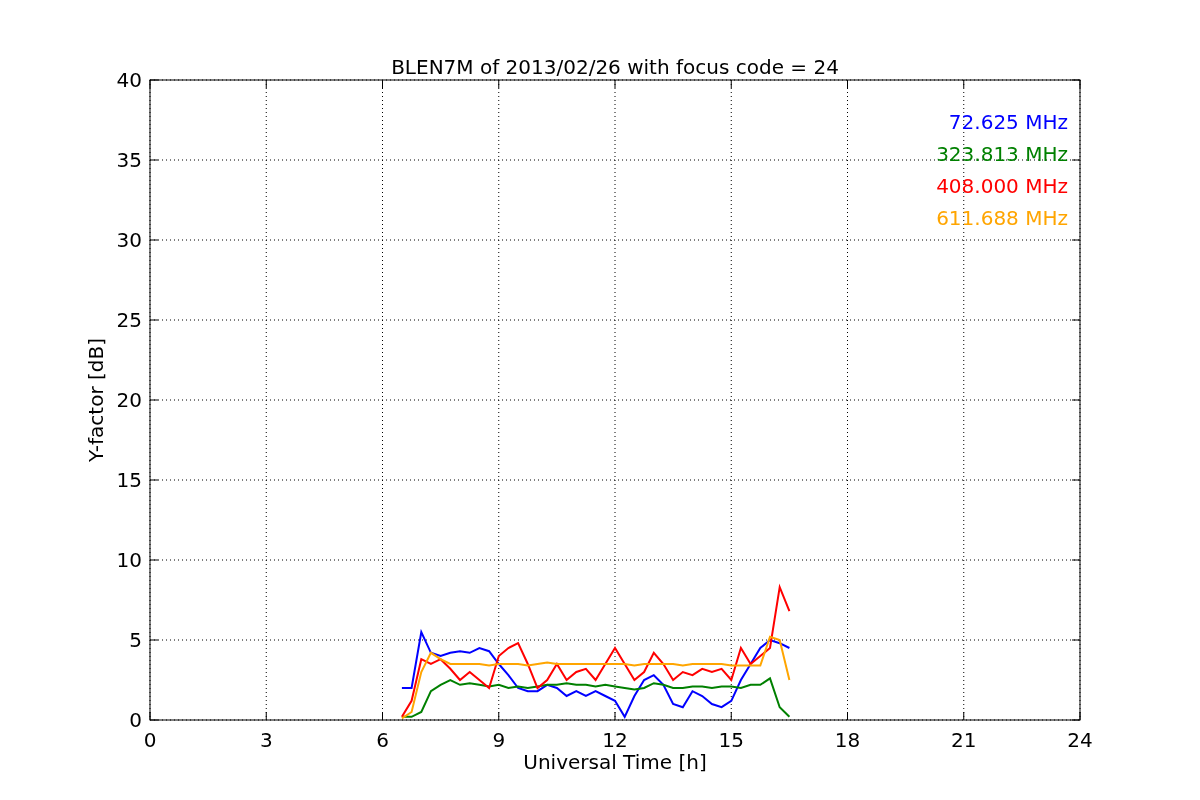 The width and height of the screenshot is (1200, 800). What do you see at coordinates (129, 480) in the screenshot?
I see `y-tick-label: 15` at bounding box center [129, 480].